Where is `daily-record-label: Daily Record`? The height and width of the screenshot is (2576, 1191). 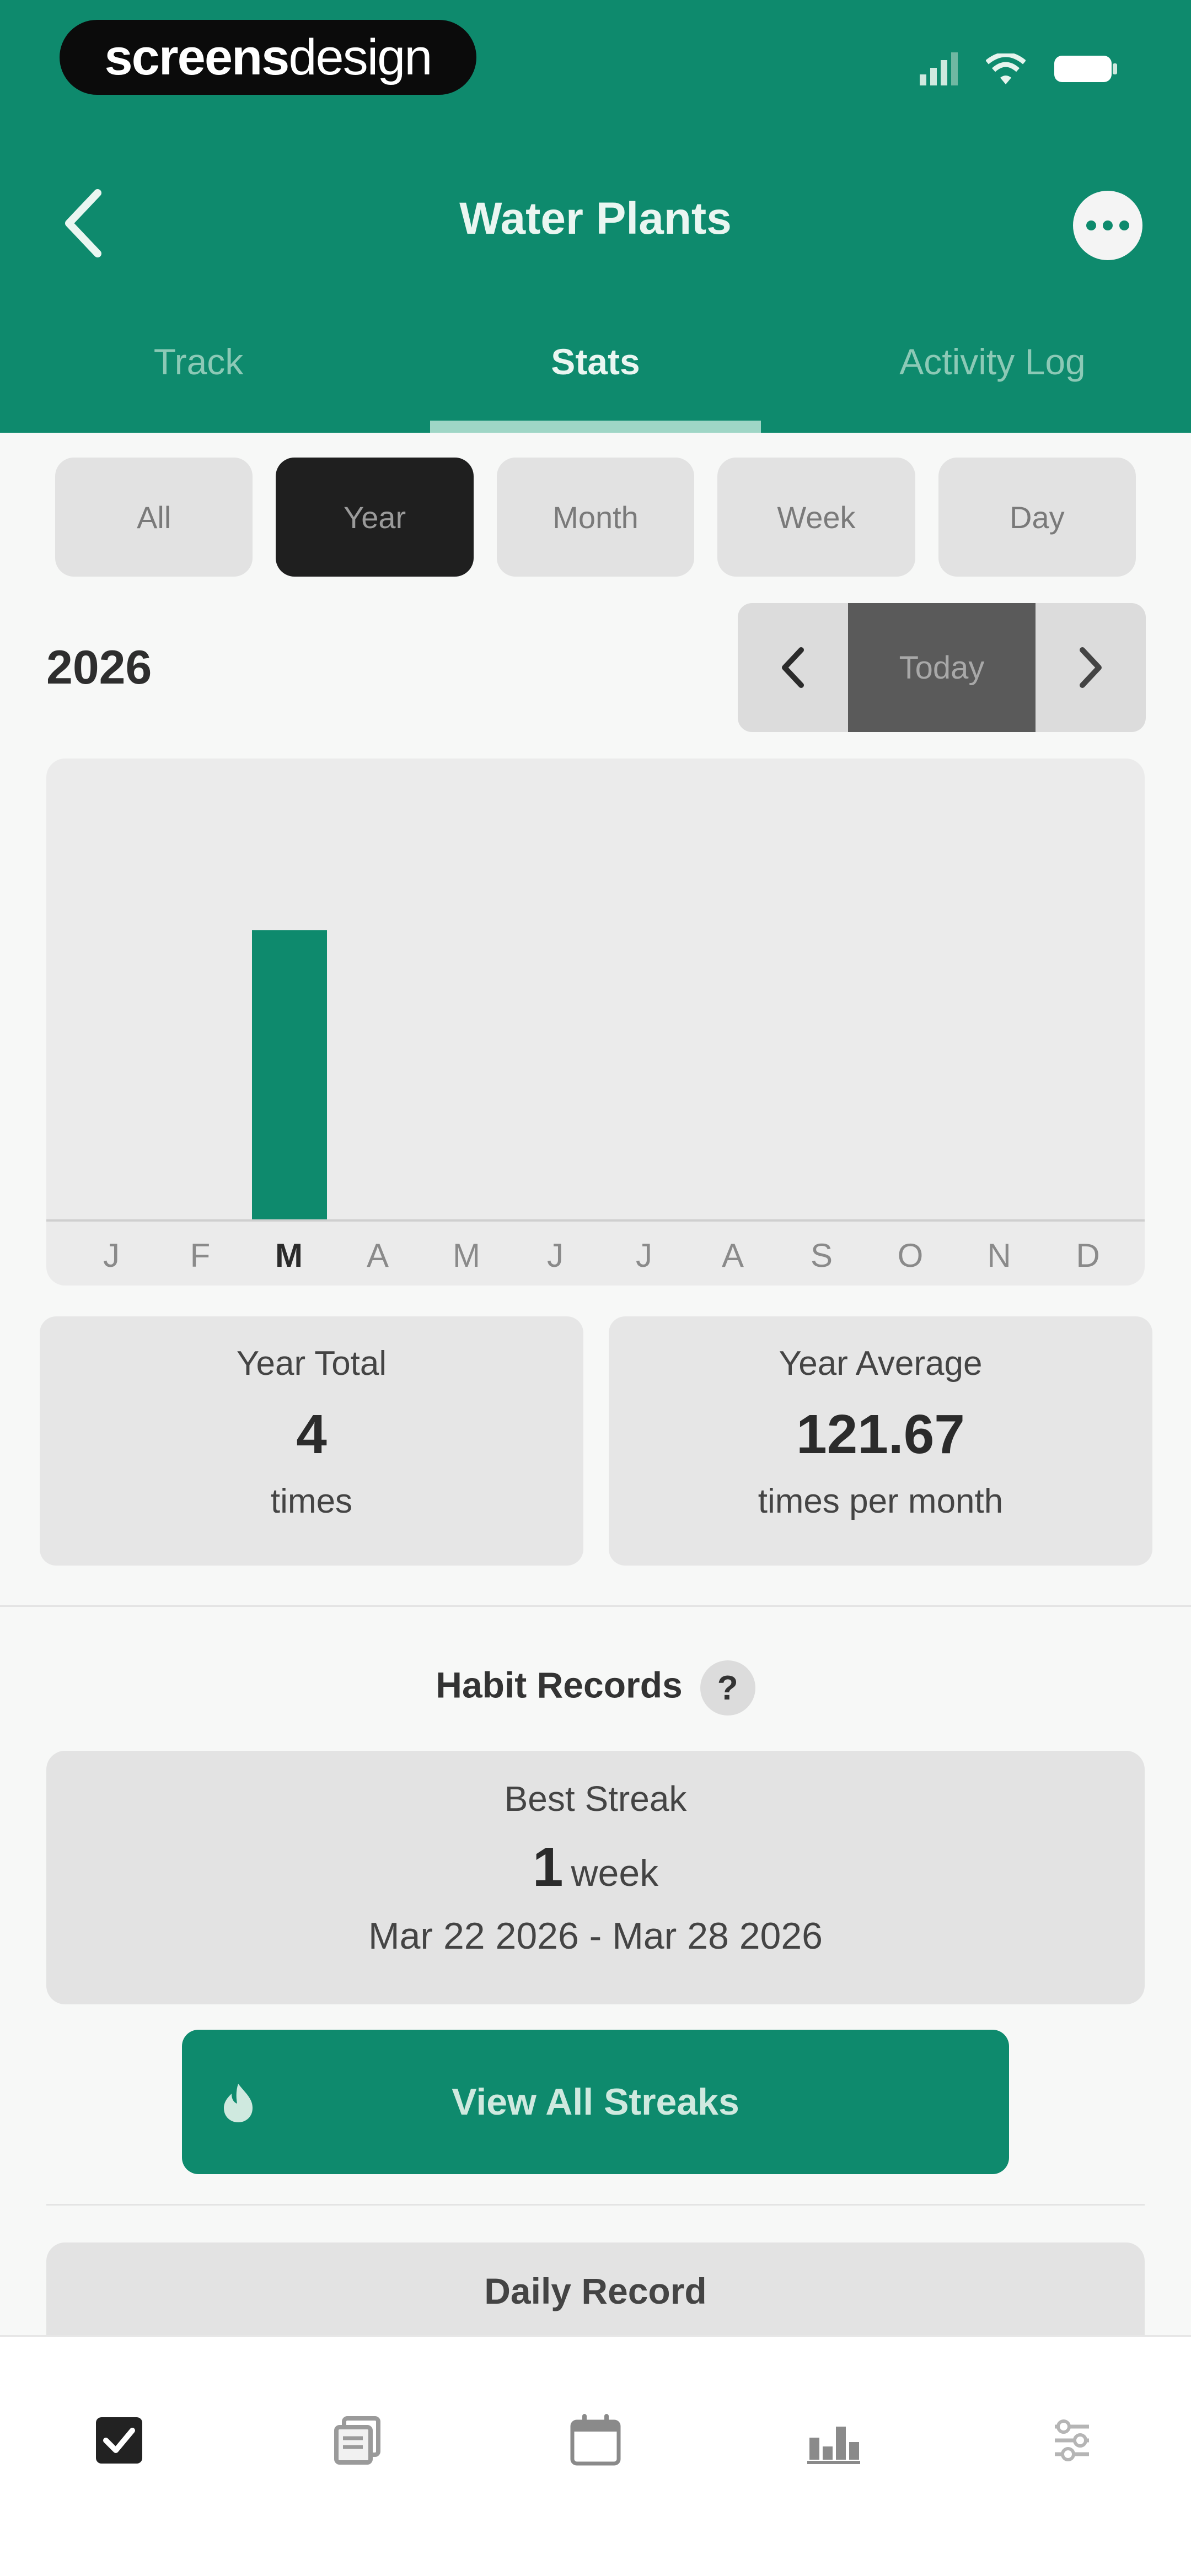
daily-record-label: Daily Record is located at coordinates (595, 2291).